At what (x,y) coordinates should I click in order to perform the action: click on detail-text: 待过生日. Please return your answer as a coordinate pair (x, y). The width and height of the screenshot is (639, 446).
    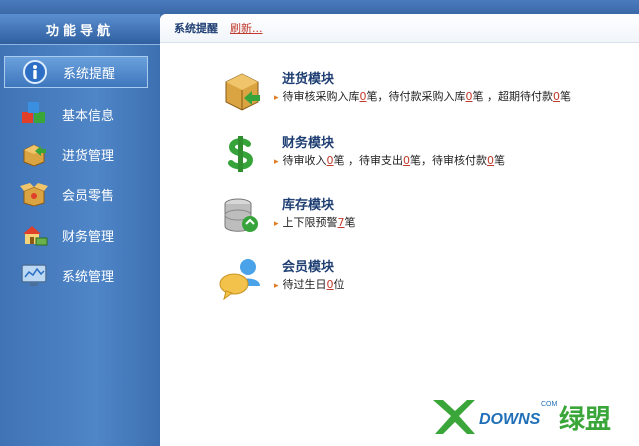
    Looking at the image, I should click on (304, 284).